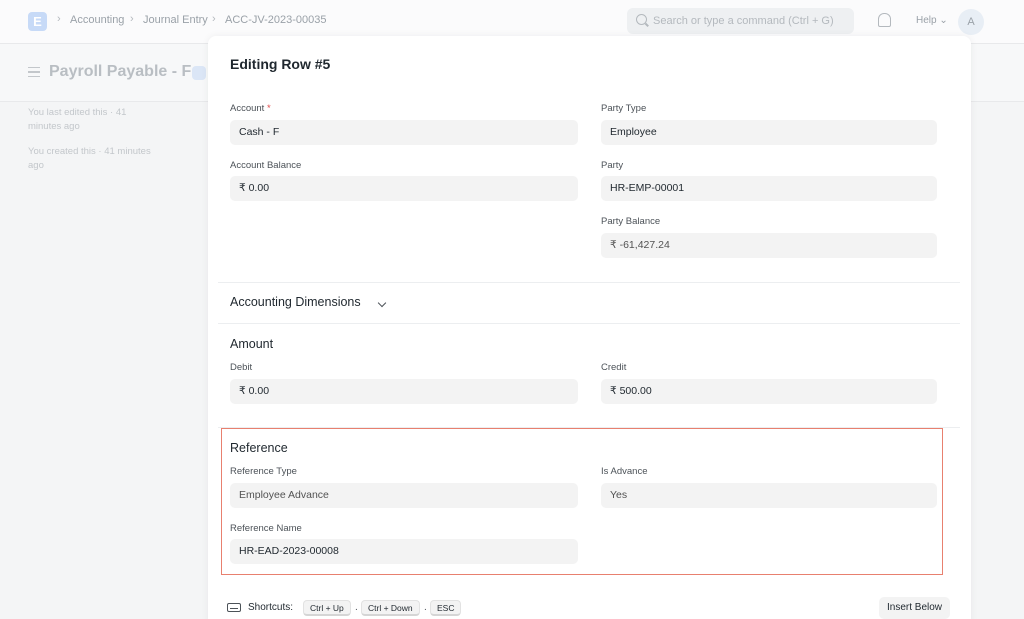 Image resolution: width=1024 pixels, height=619 pixels. What do you see at coordinates (266, 165) in the screenshot?
I see `account-balance-label: Account Balance` at bounding box center [266, 165].